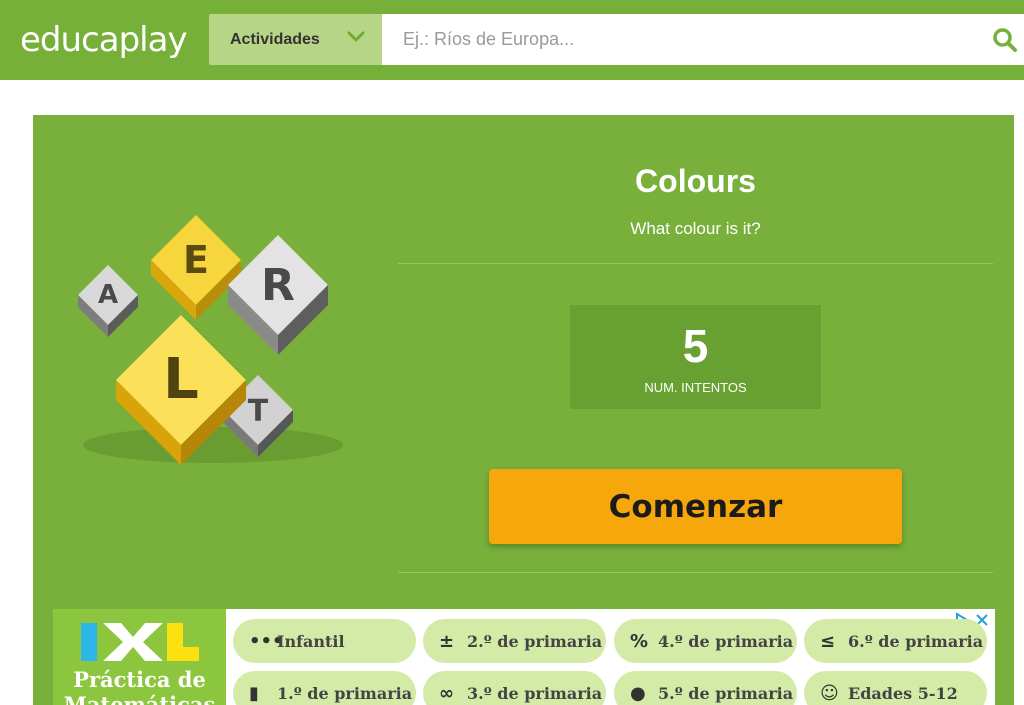 The width and height of the screenshot is (1024, 705). Describe the element at coordinates (695, 387) in the screenshot. I see `attempts-label: NUM. INTENTOS` at that location.